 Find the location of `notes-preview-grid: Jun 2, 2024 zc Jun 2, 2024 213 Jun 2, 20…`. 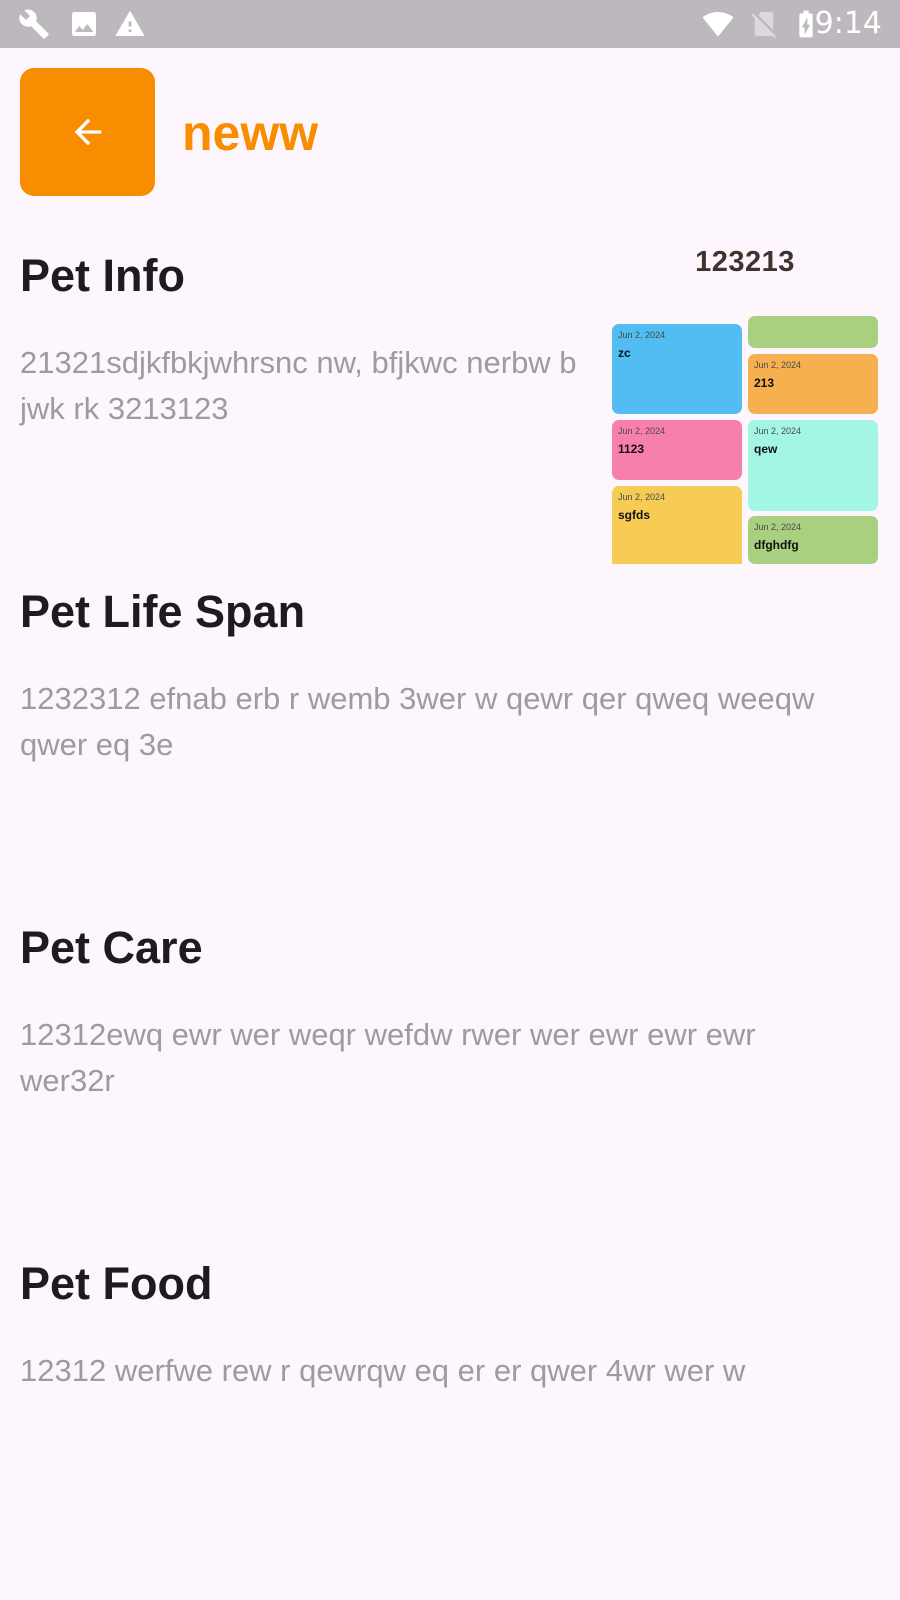

notes-preview-grid: Jun 2, 2024 zc Jun 2, 2024 213 Jun 2, 20… is located at coordinates (745, 440).